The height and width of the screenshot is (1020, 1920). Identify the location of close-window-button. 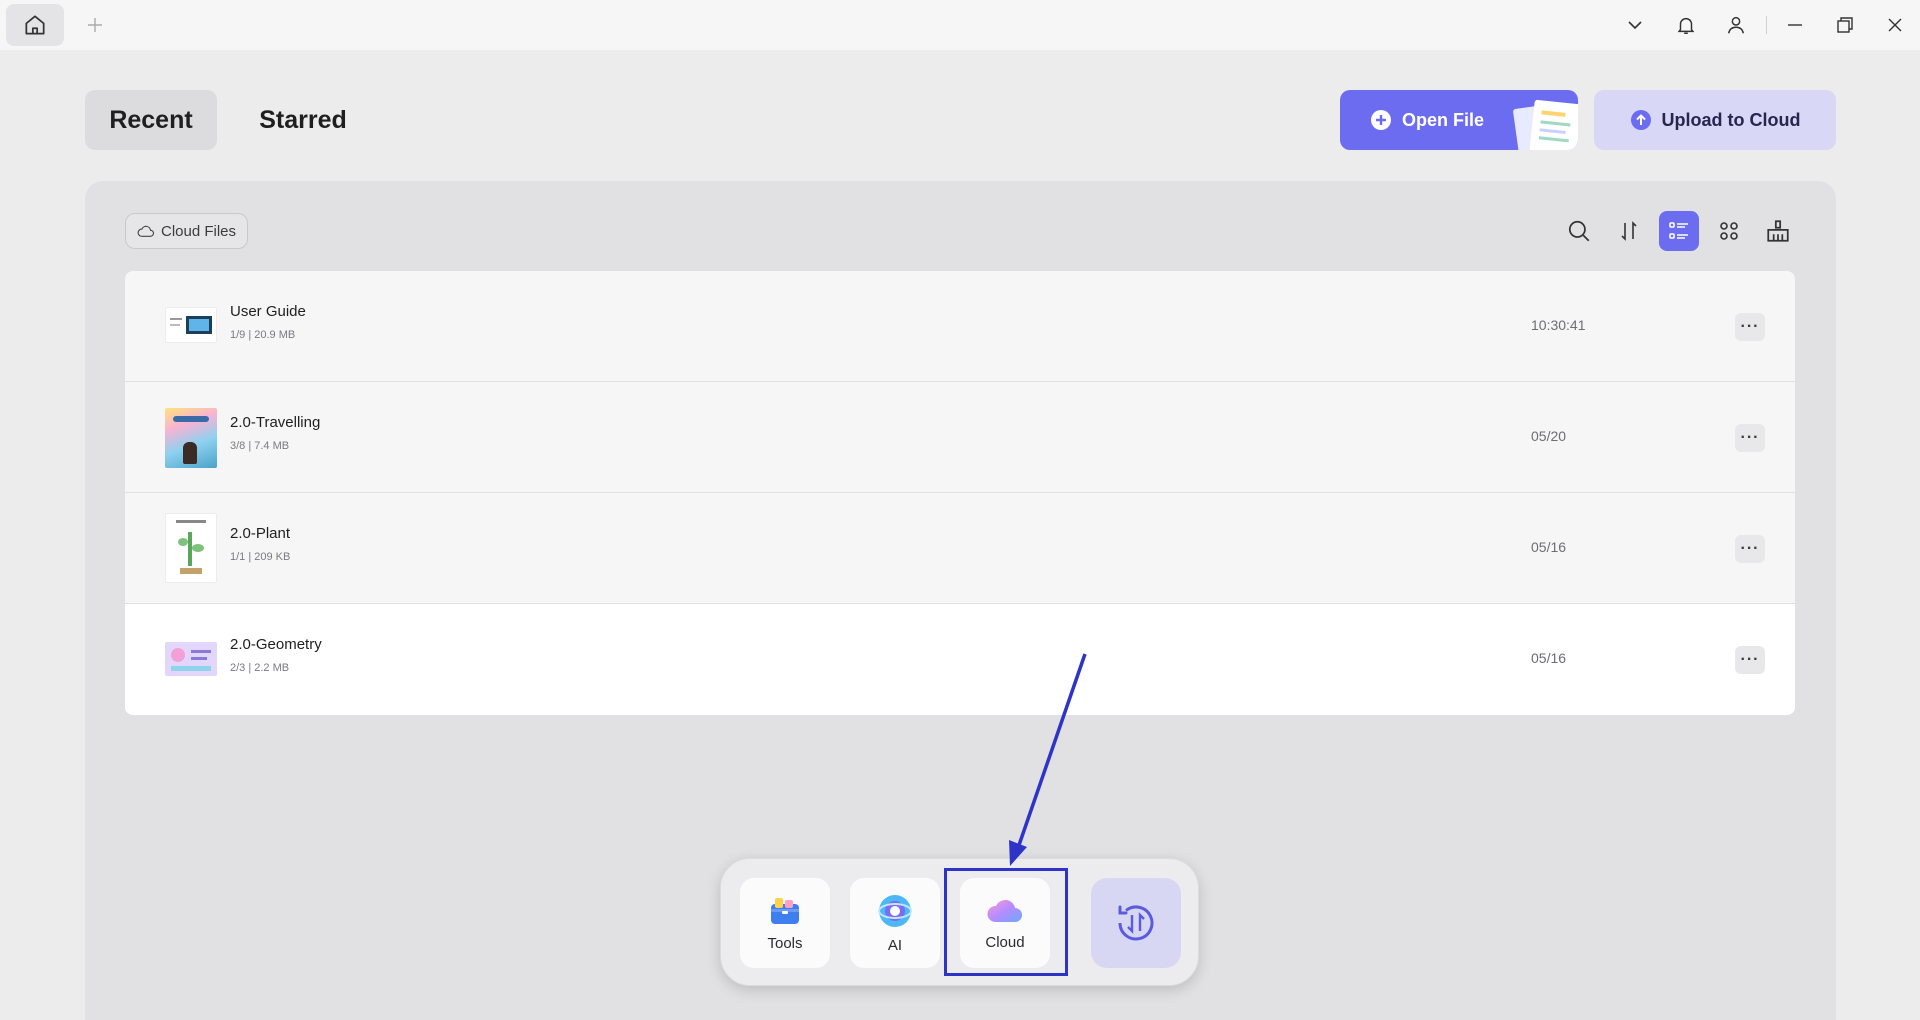
(1895, 25).